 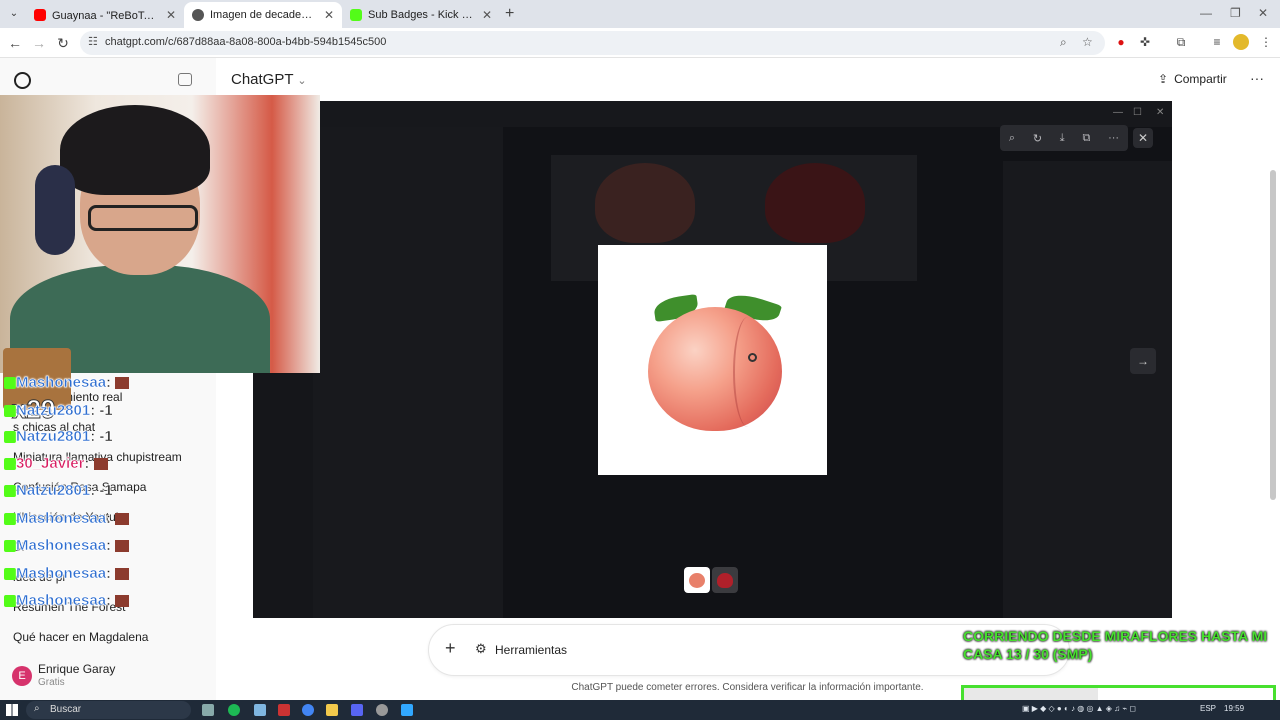 I want to click on add-attachment-button: +, so click(x=450, y=648).